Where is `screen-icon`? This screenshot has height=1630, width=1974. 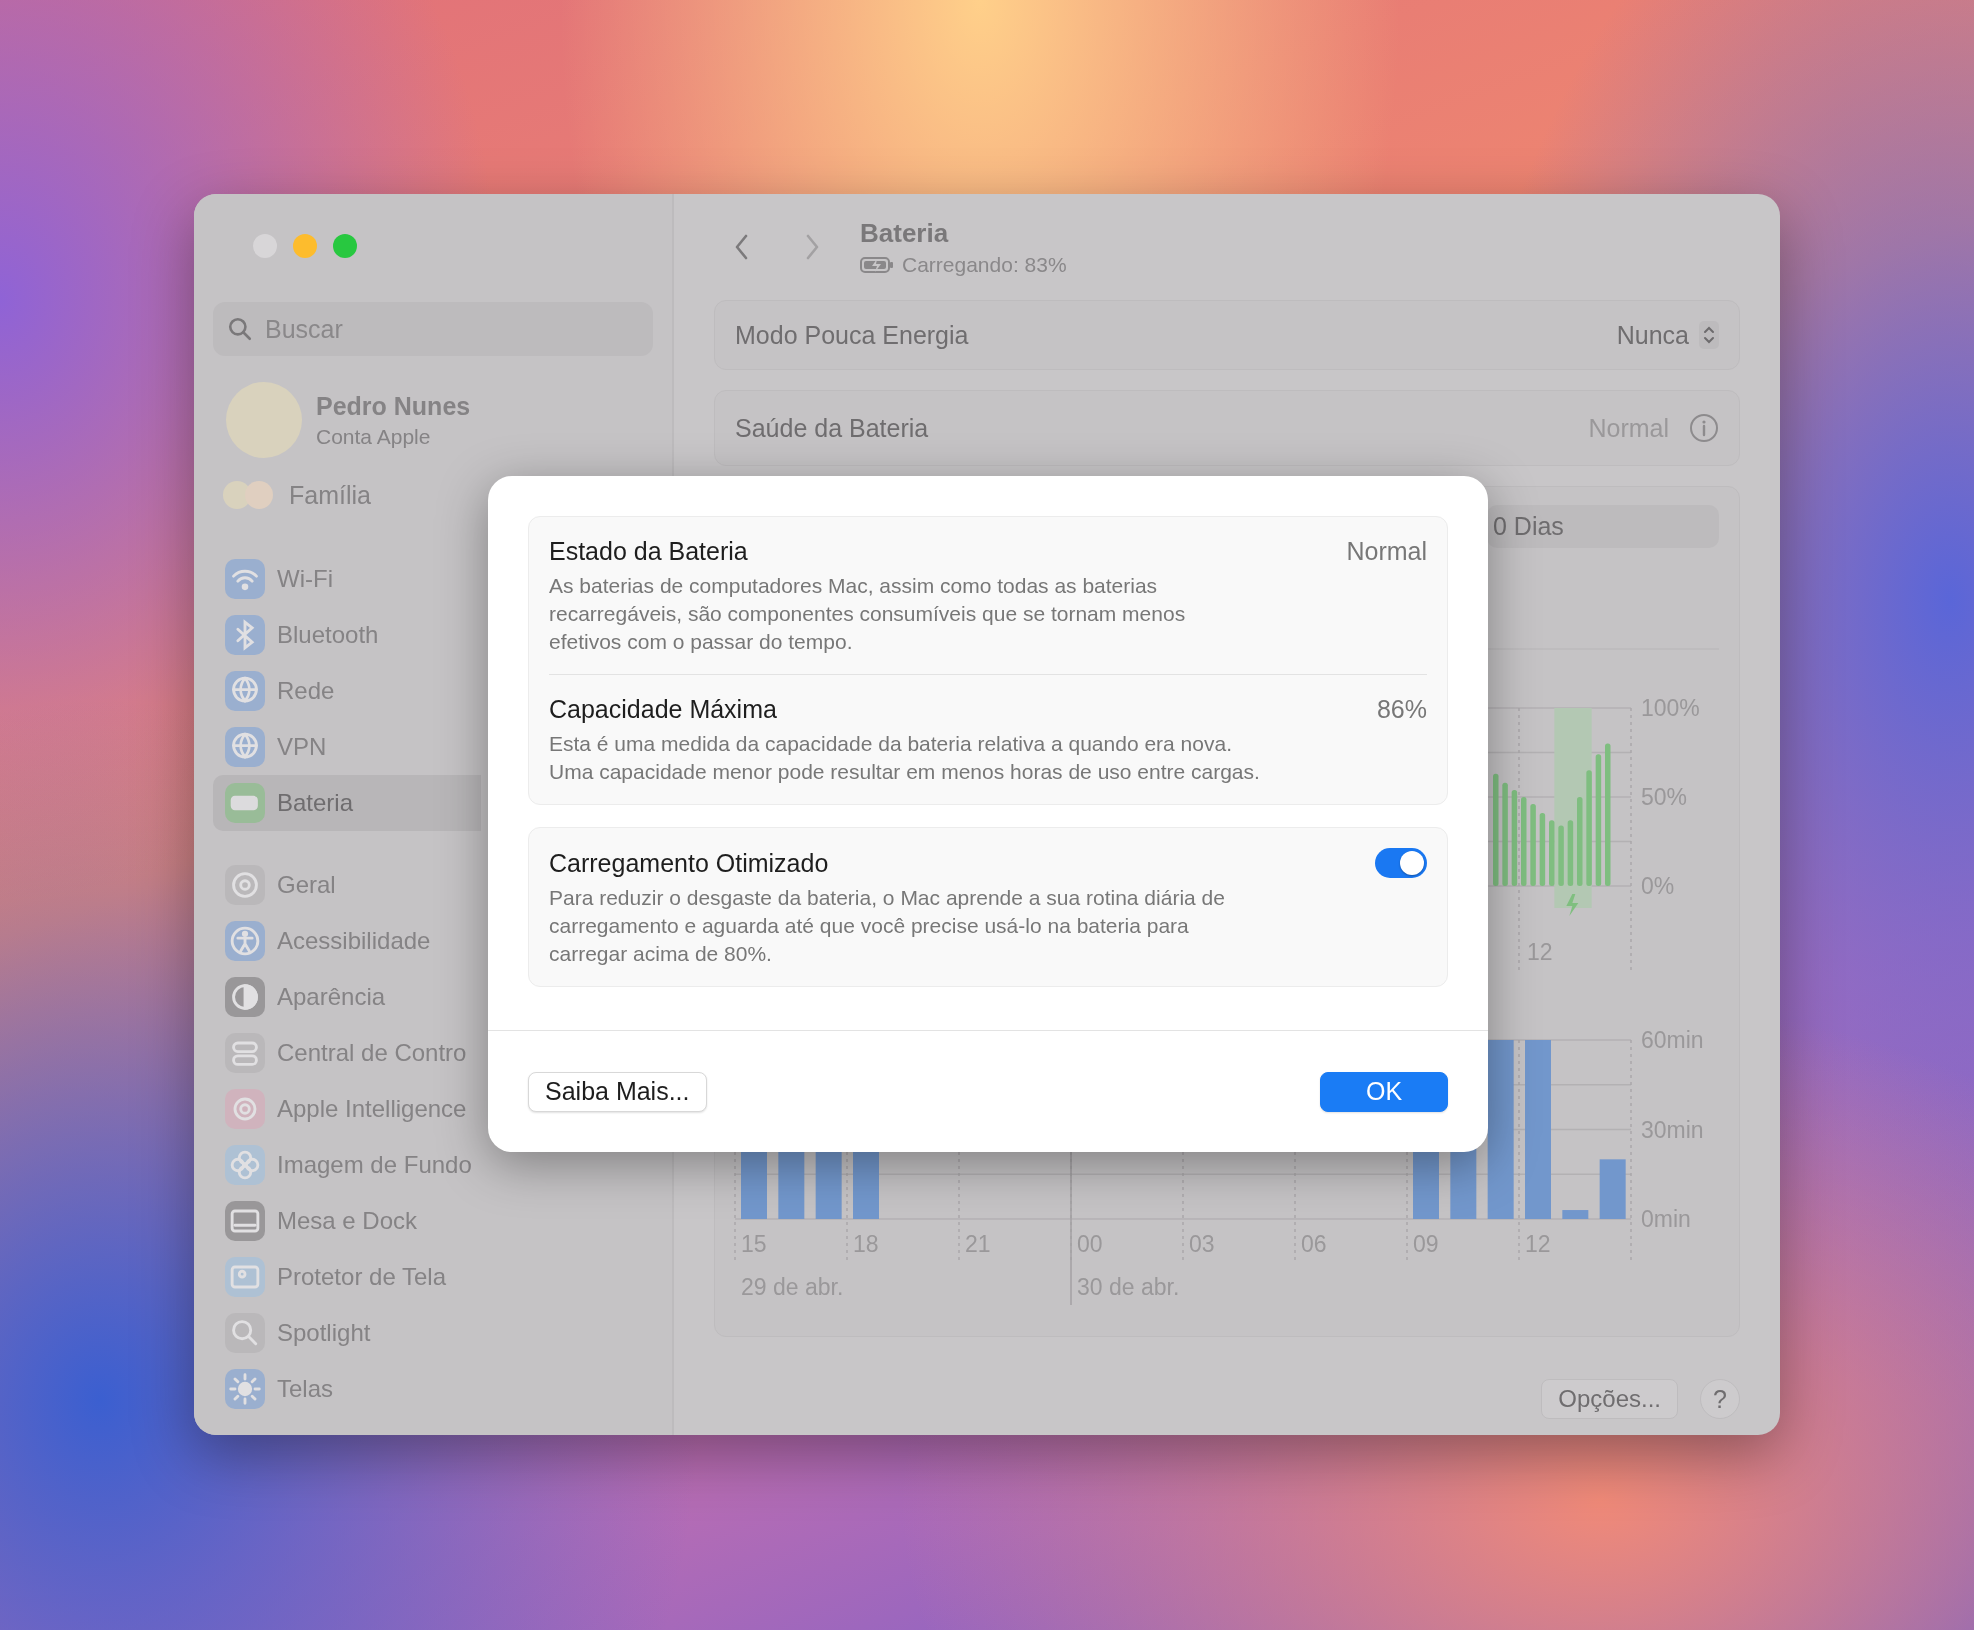 screen-icon is located at coordinates (245, 1277).